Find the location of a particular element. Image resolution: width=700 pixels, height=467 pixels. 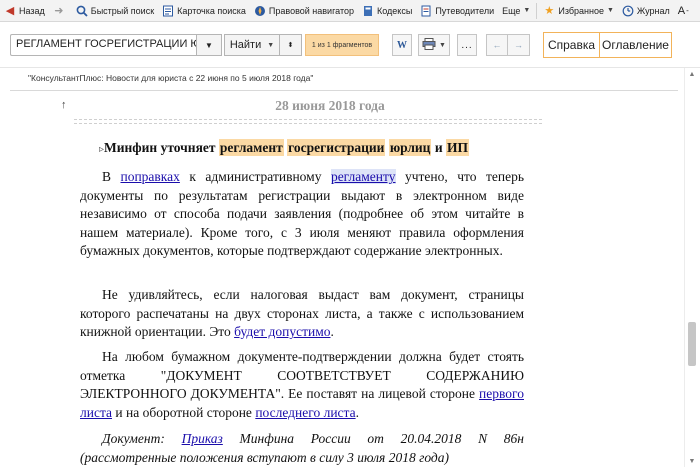

more-menu-label: Еще is located at coordinates (511, 10).